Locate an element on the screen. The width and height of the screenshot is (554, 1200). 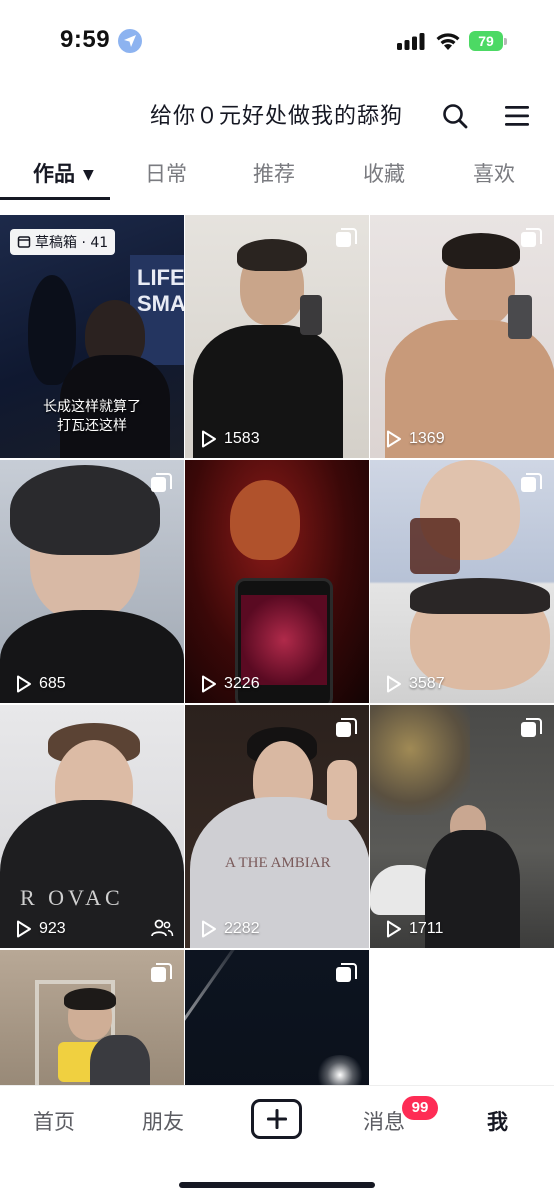
create-button is located at coordinates (276, 1119).